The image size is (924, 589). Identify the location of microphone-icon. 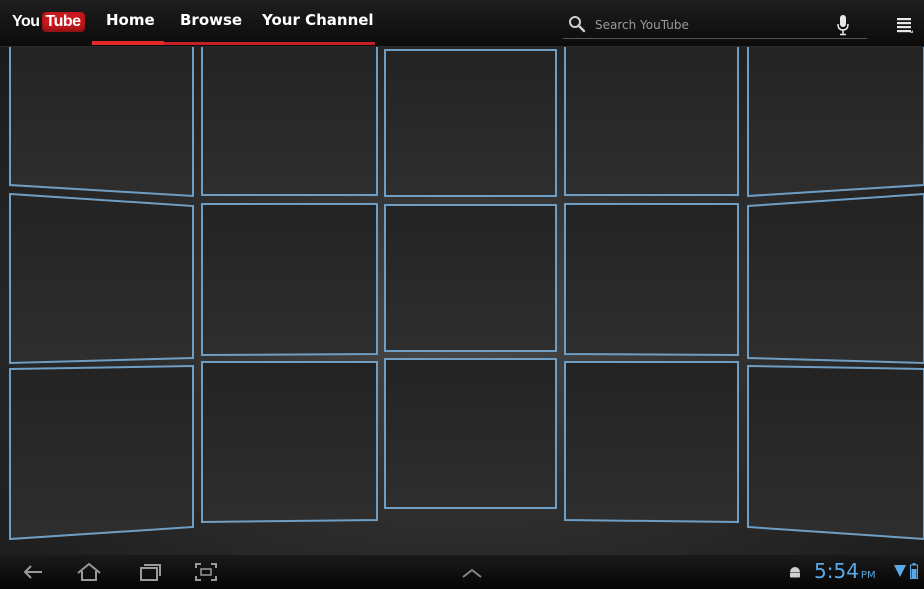
(843, 25).